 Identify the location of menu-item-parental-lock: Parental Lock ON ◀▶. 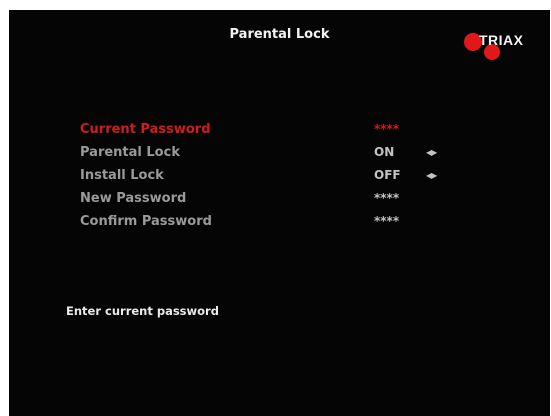
(280, 152).